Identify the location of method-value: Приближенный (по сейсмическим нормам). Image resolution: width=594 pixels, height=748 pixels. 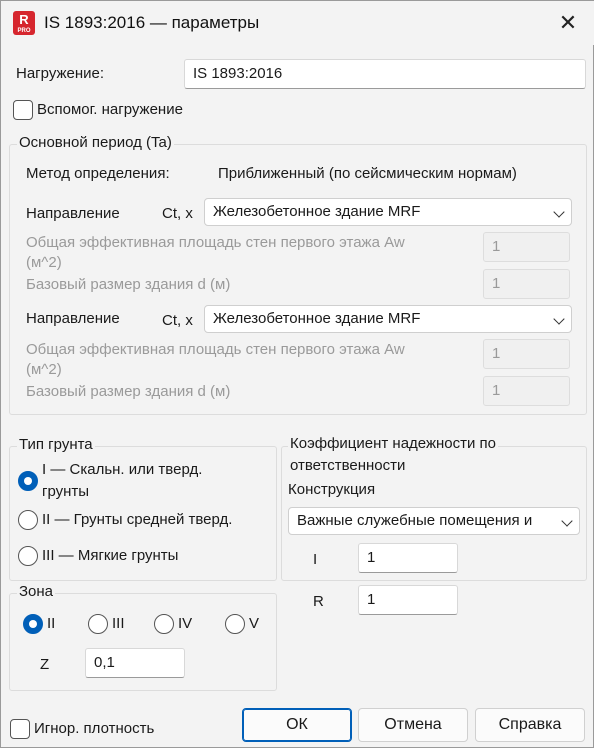
(367, 173).